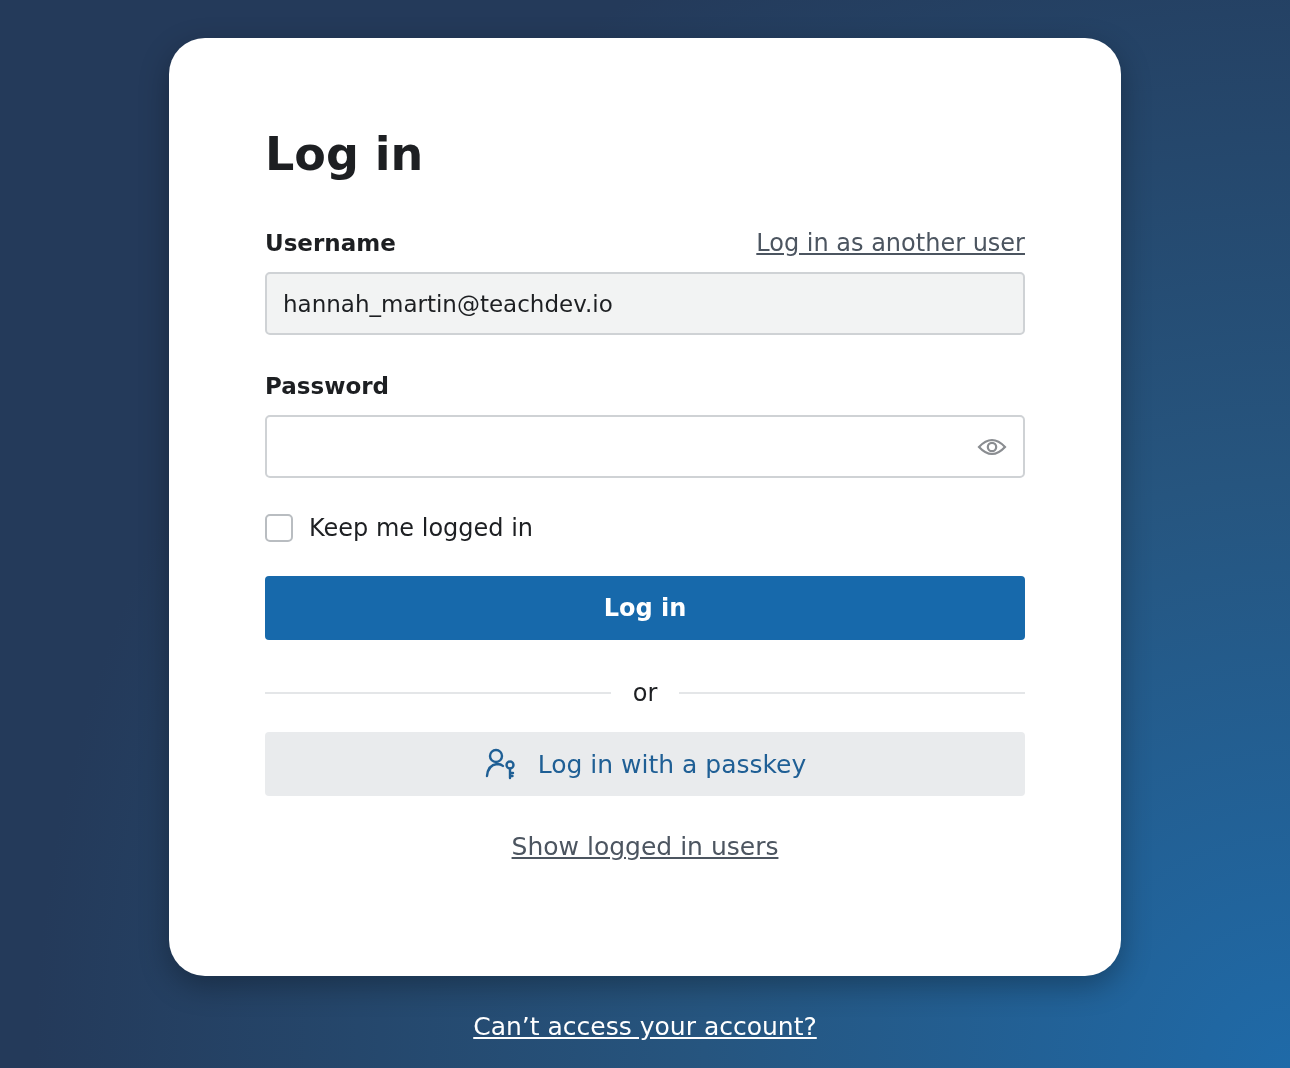 This screenshot has width=1290, height=1068. I want to click on person-key-icon, so click(500, 764).